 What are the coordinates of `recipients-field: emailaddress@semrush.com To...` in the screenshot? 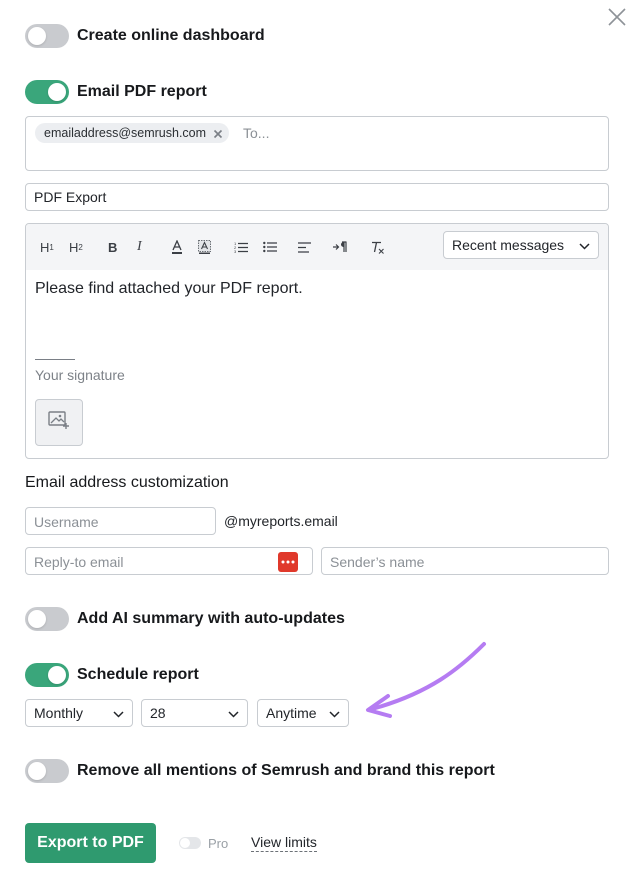 It's located at (317, 143).